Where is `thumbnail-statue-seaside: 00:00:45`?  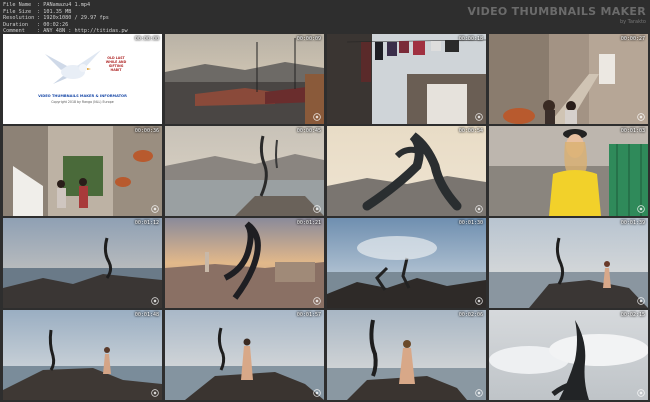 thumbnail-statue-seaside: 00:00:45 is located at coordinates (244, 171).